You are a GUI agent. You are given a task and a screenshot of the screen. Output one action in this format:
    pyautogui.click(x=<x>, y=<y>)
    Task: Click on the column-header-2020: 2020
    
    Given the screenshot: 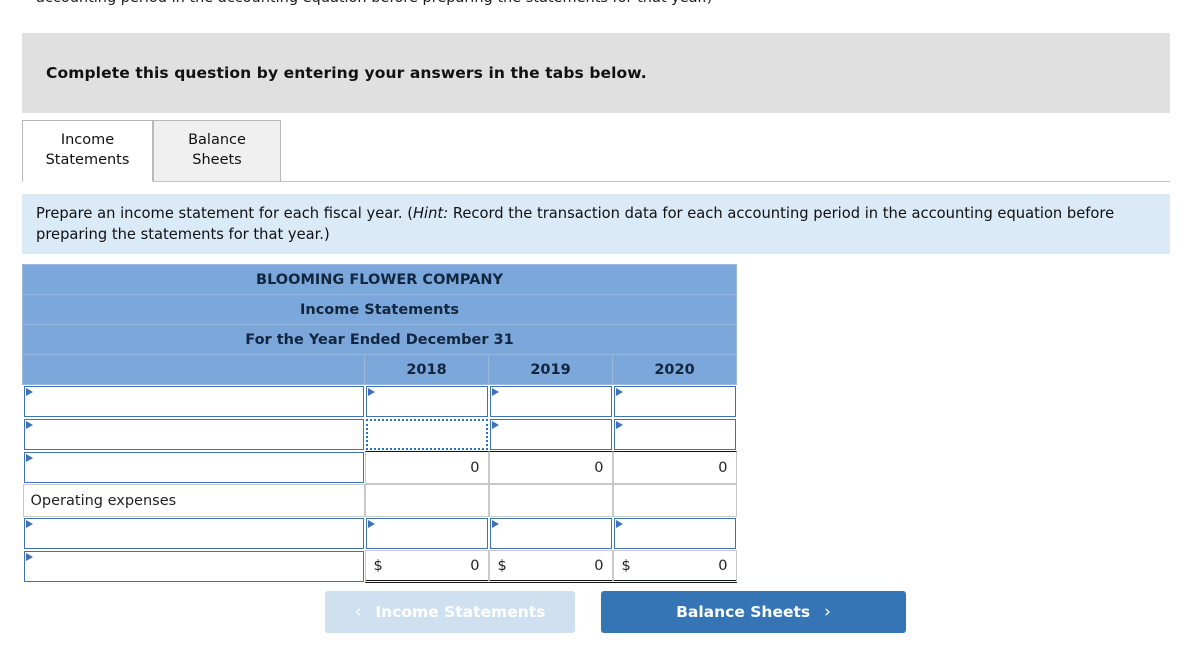 What is the action you would take?
    pyautogui.click(x=674, y=369)
    